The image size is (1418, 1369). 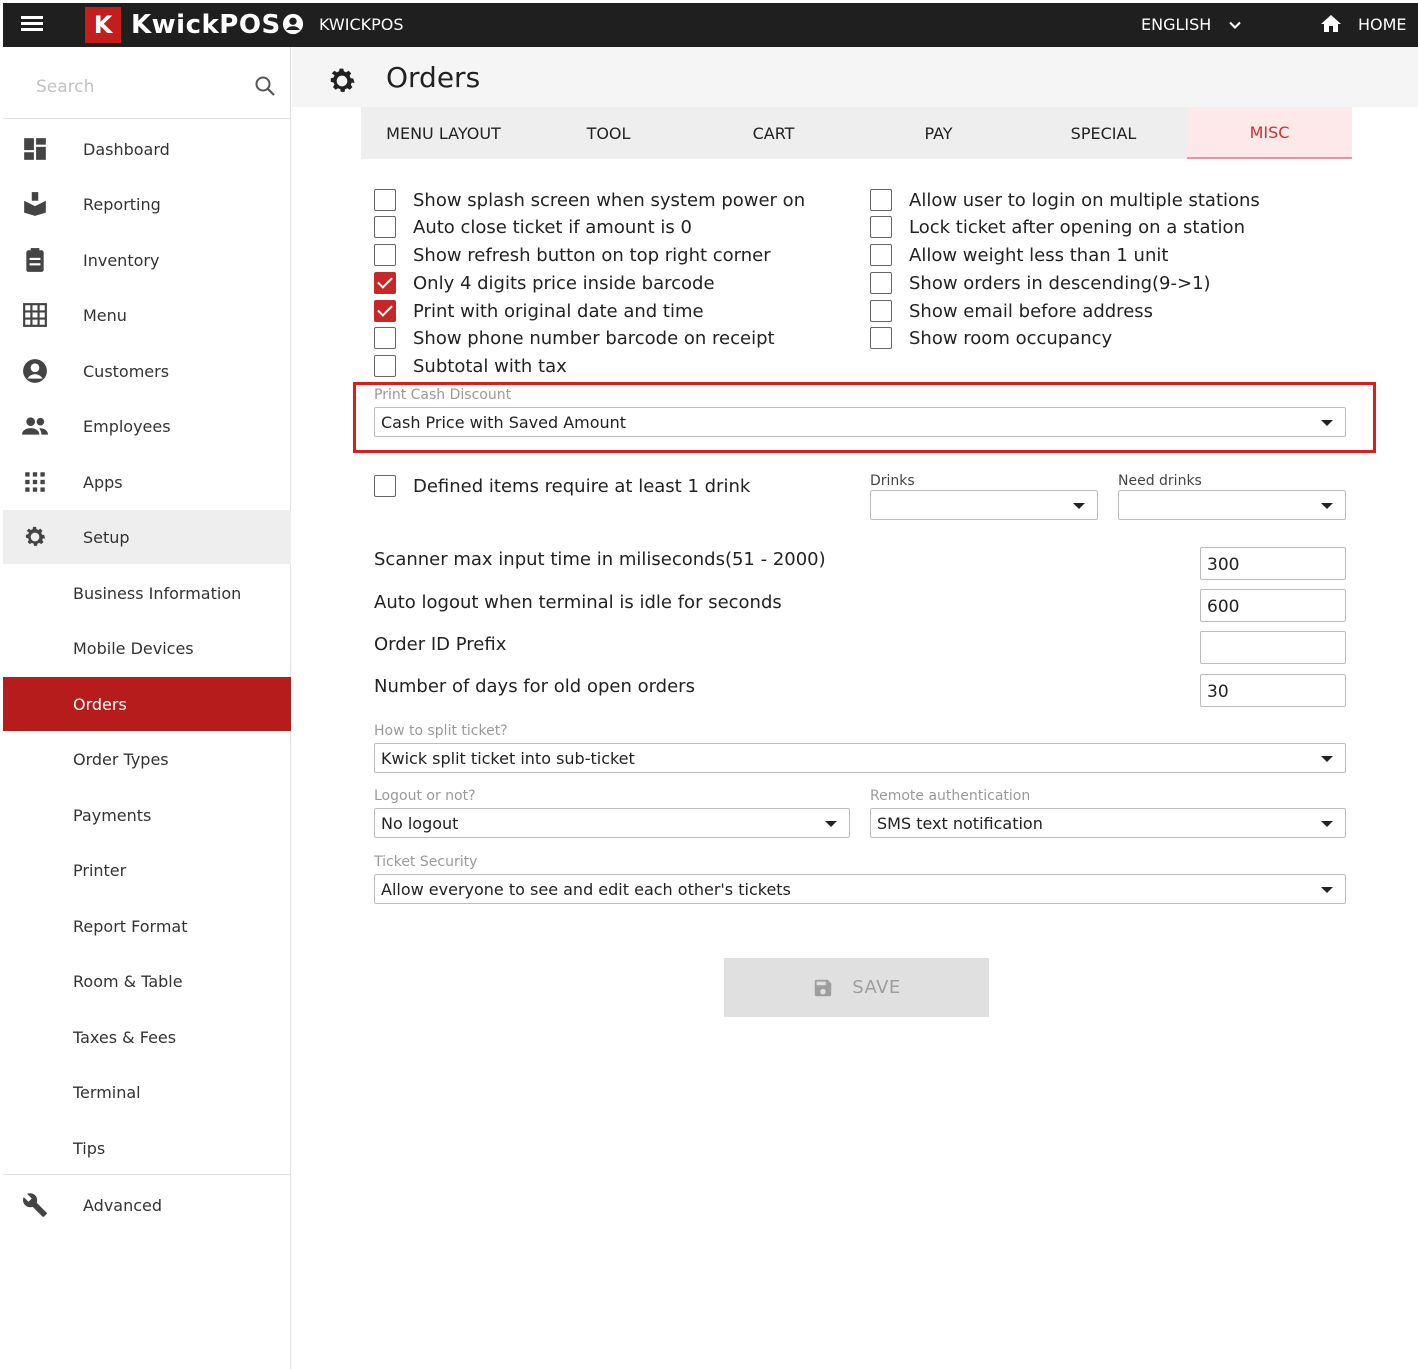 I want to click on sidebar-item-advanced: Advanced, so click(x=147, y=1205).